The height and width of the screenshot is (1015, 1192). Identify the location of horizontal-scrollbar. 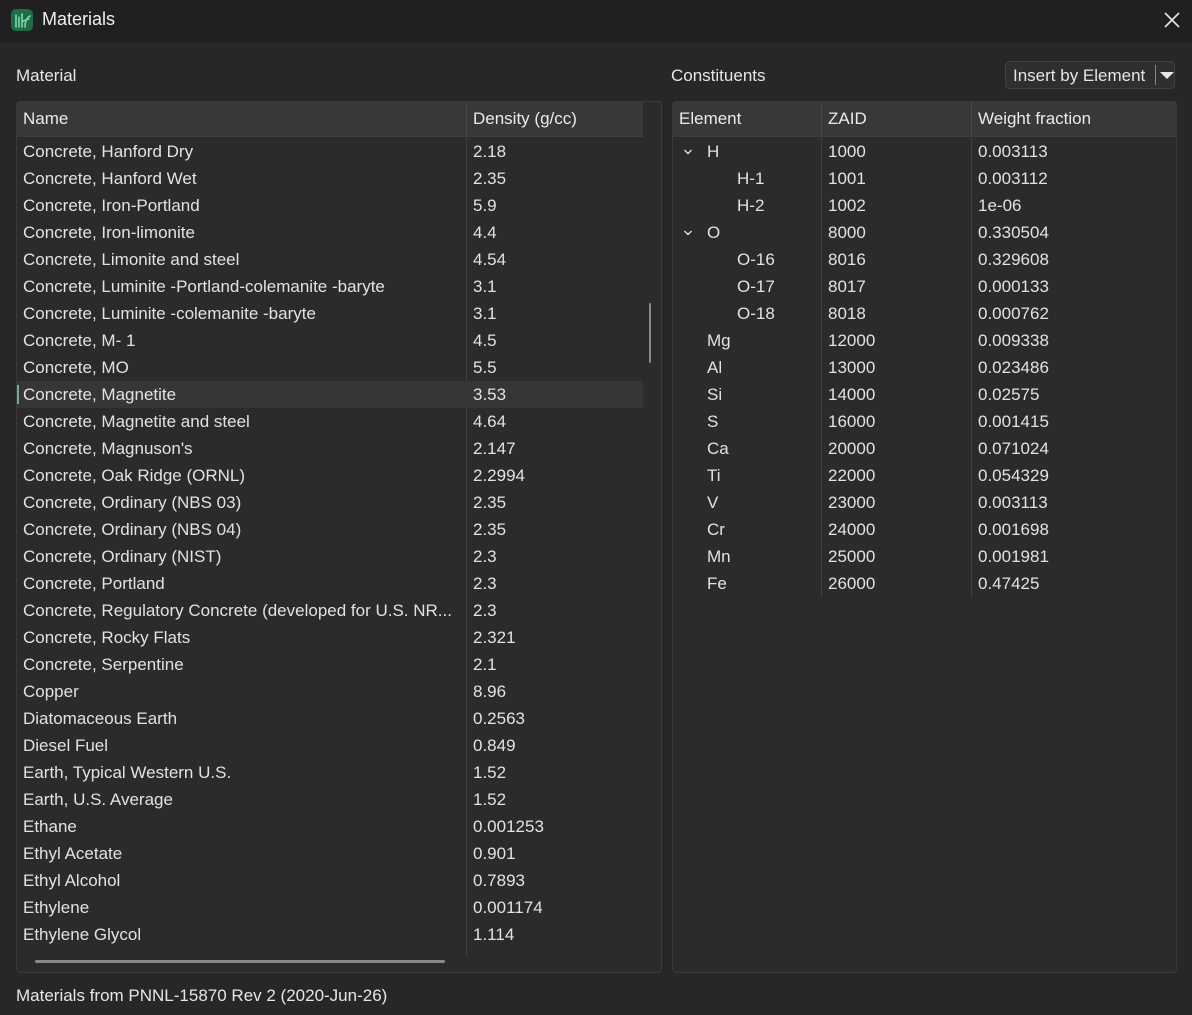
(240, 961).